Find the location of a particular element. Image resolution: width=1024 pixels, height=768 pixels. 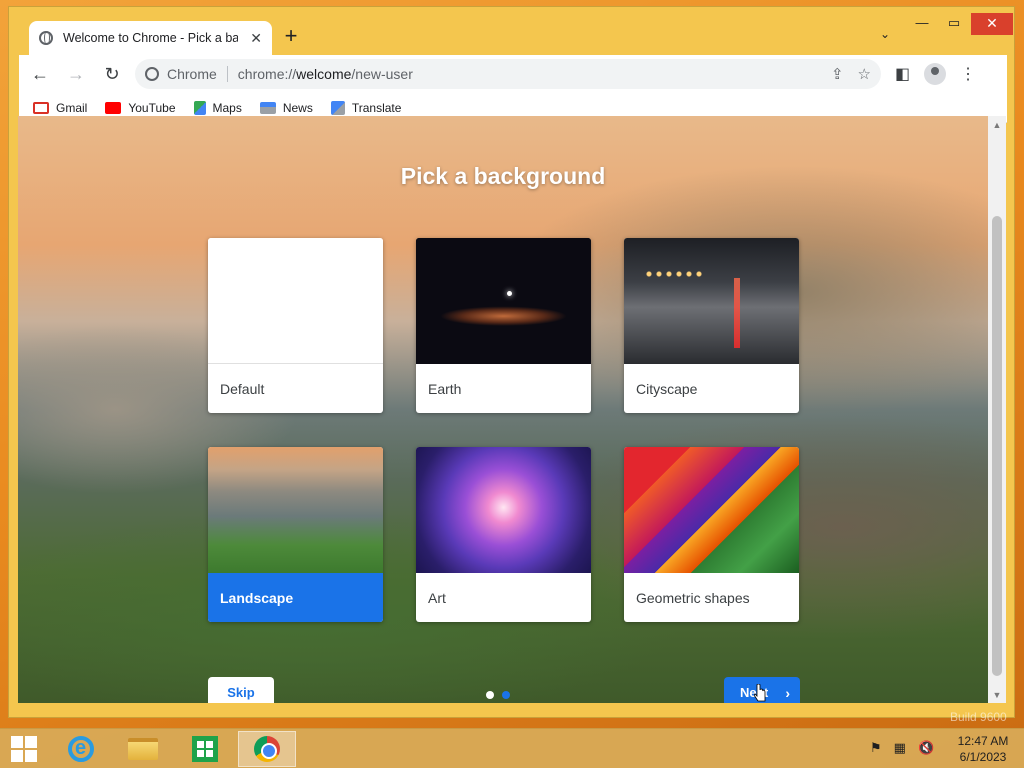

background-card-default: Default is located at coordinates (295, 325).